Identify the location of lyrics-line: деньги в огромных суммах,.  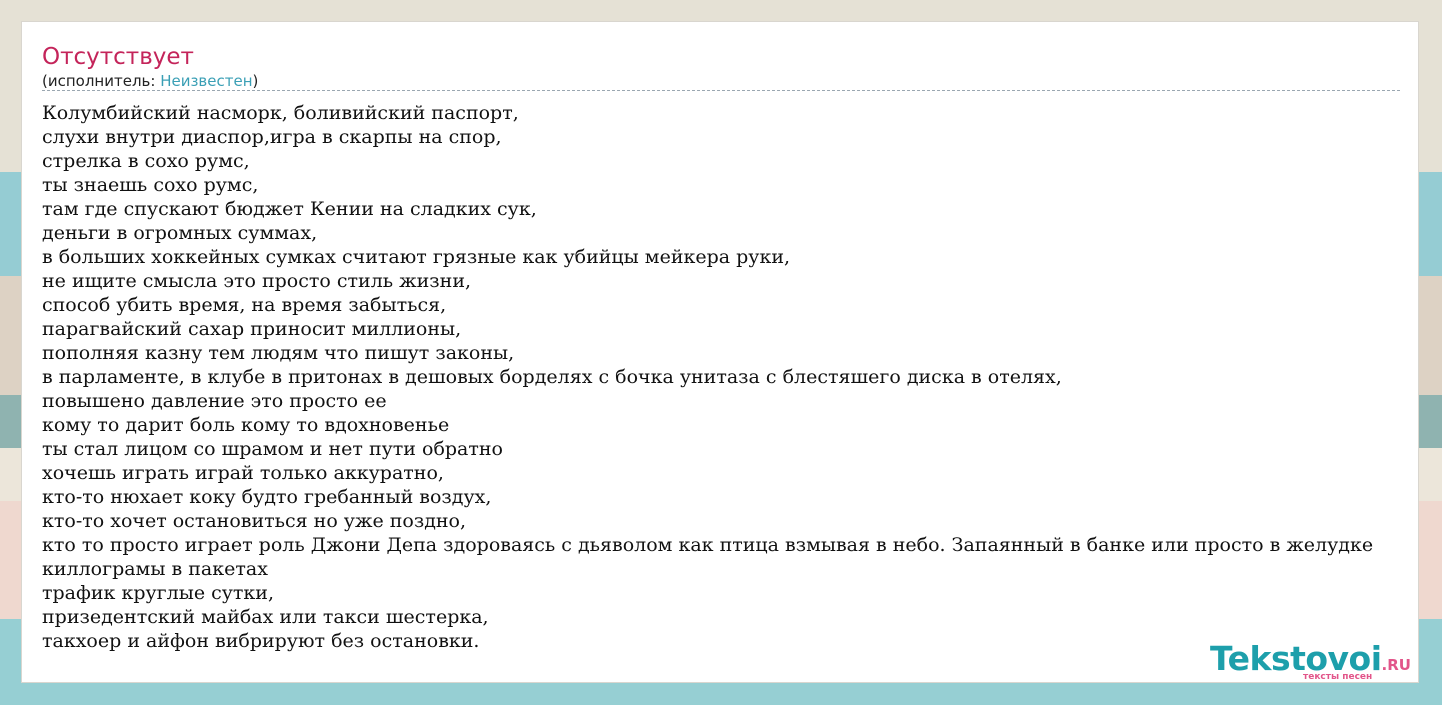
(180, 233).